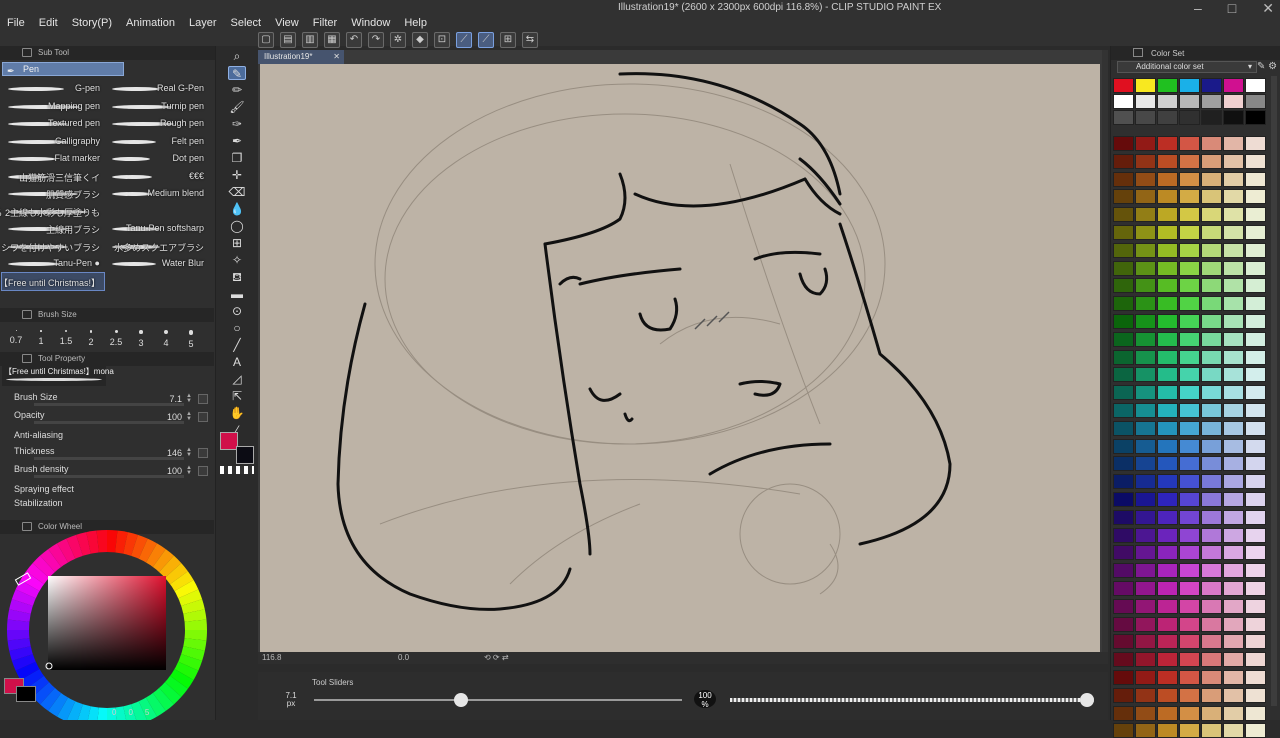 The image size is (1280, 738). What do you see at coordinates (109, 458) in the screenshot?
I see `property-slider` at bounding box center [109, 458].